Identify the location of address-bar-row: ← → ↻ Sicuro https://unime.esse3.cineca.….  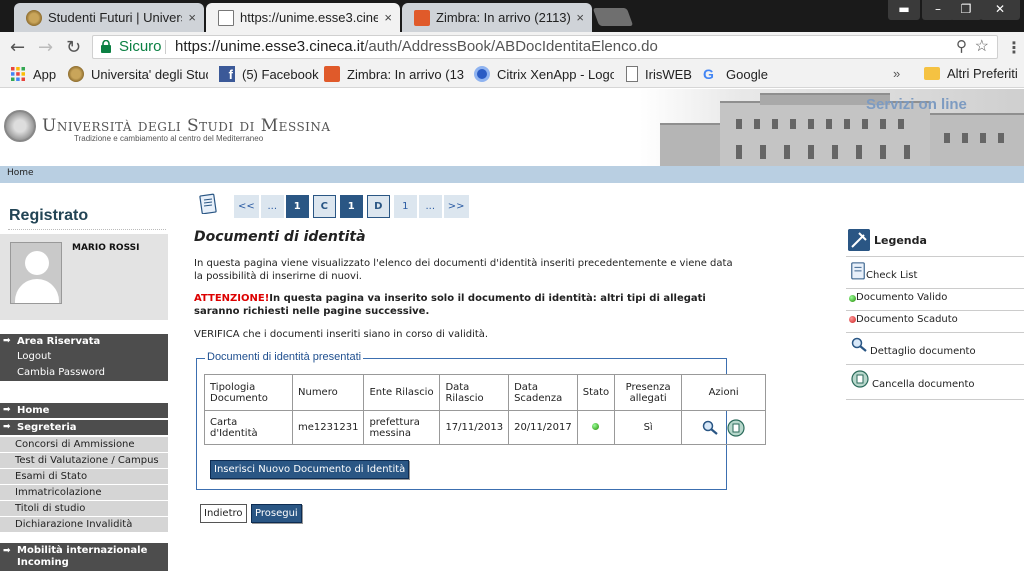
(512, 47).